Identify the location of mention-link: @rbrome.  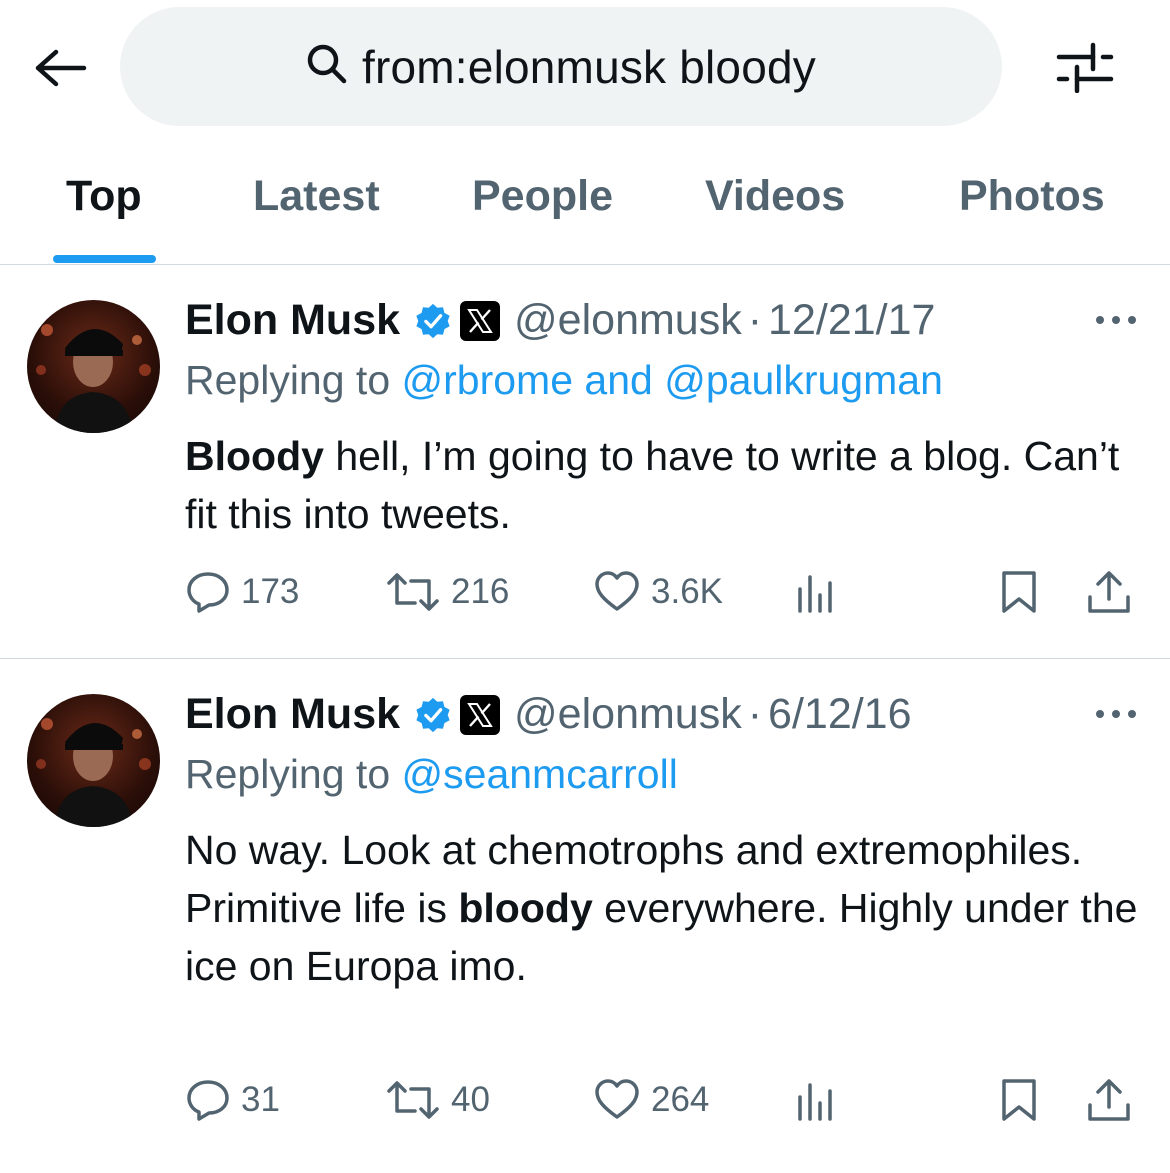
(488, 380).